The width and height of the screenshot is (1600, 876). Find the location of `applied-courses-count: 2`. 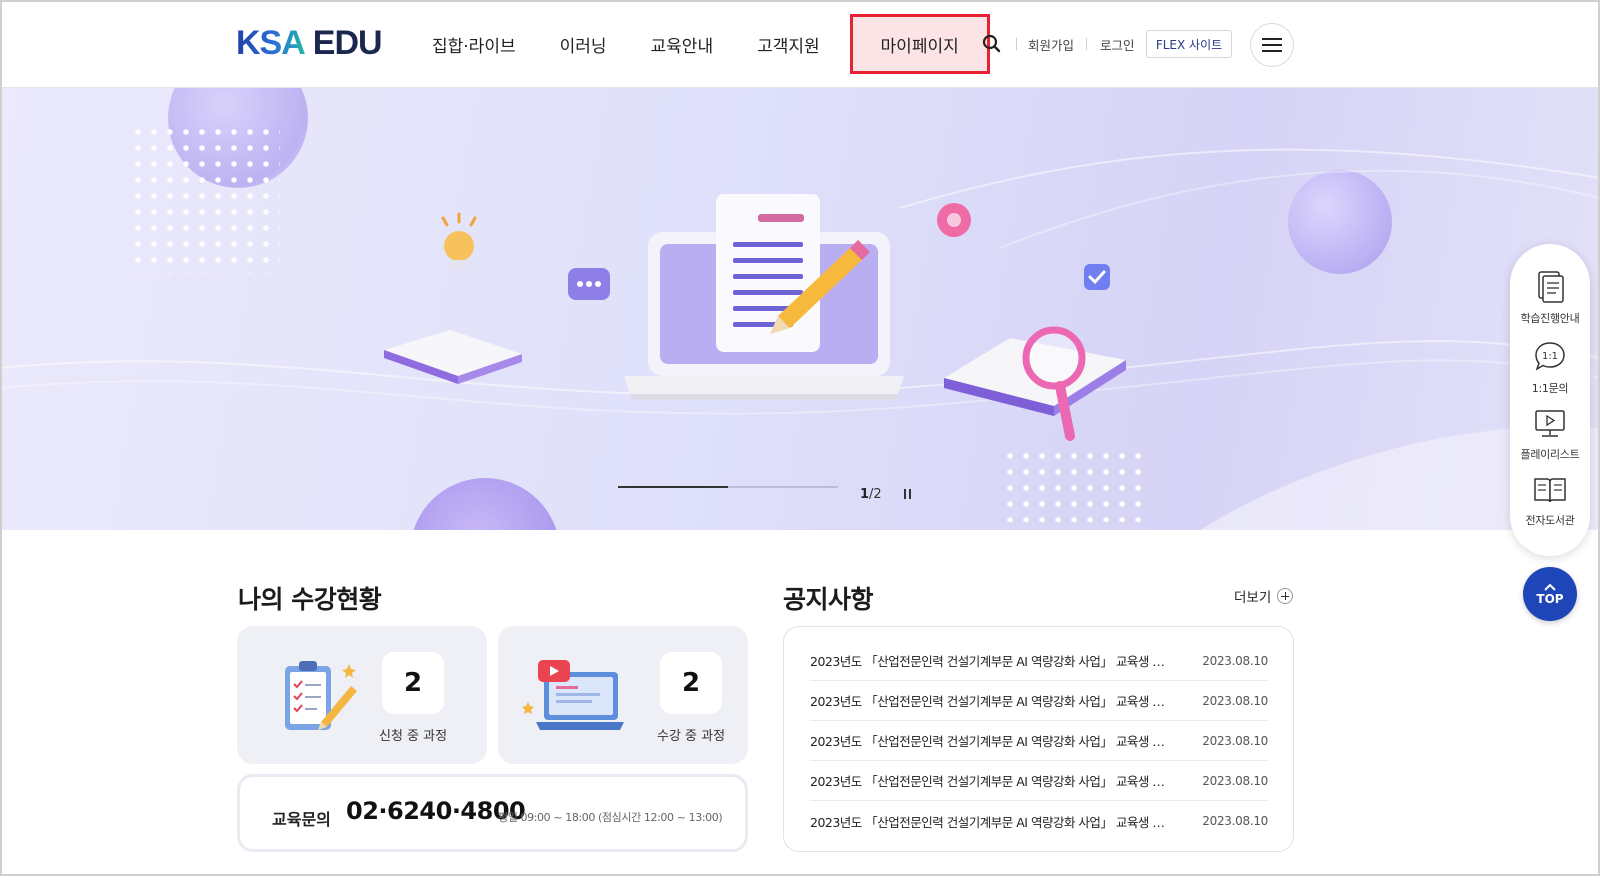

applied-courses-count: 2 is located at coordinates (413, 683).